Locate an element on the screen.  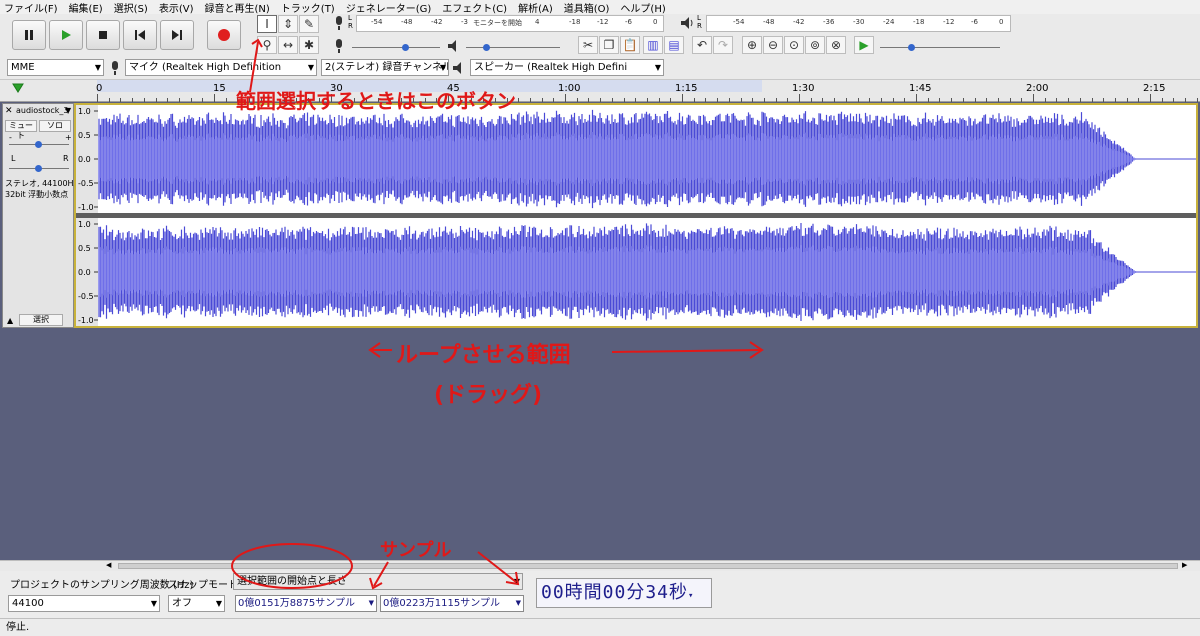
selection-mode-select: 選択範囲の開始点と長さ ▼ is located at coordinates (378, 581).